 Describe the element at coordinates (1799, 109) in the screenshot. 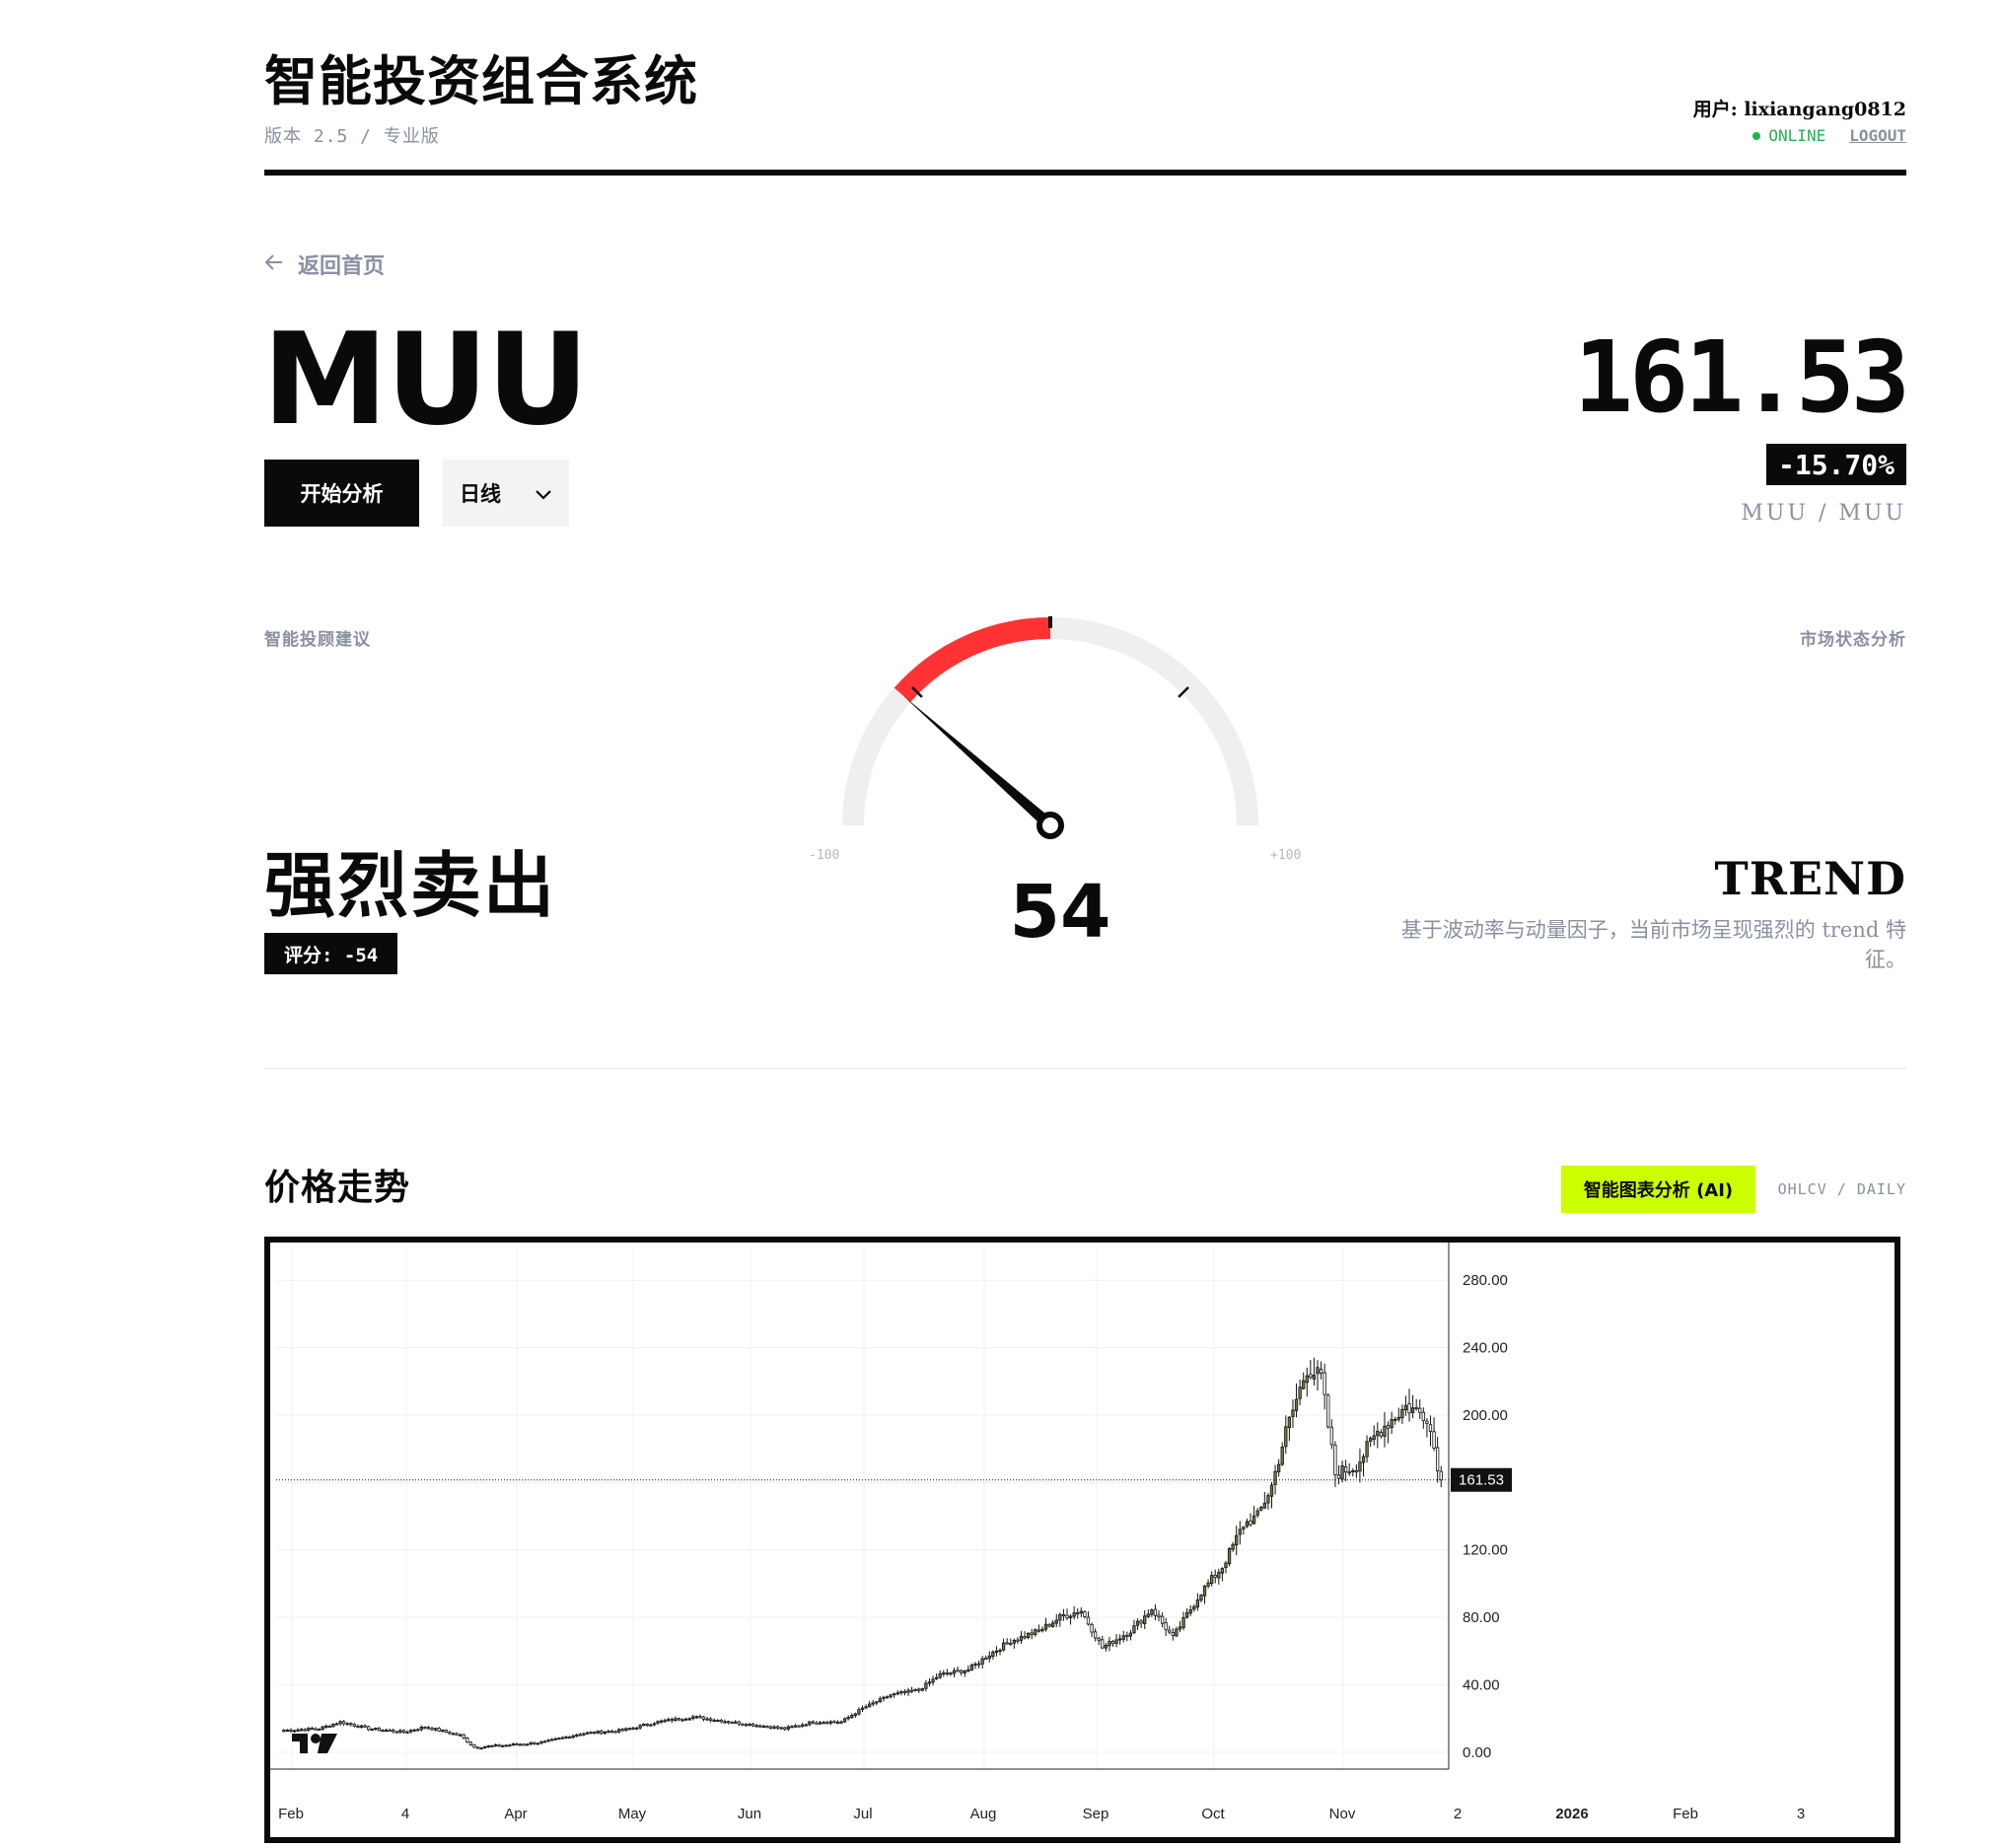

I see `user-label: 用户: lixiangang0812` at that location.